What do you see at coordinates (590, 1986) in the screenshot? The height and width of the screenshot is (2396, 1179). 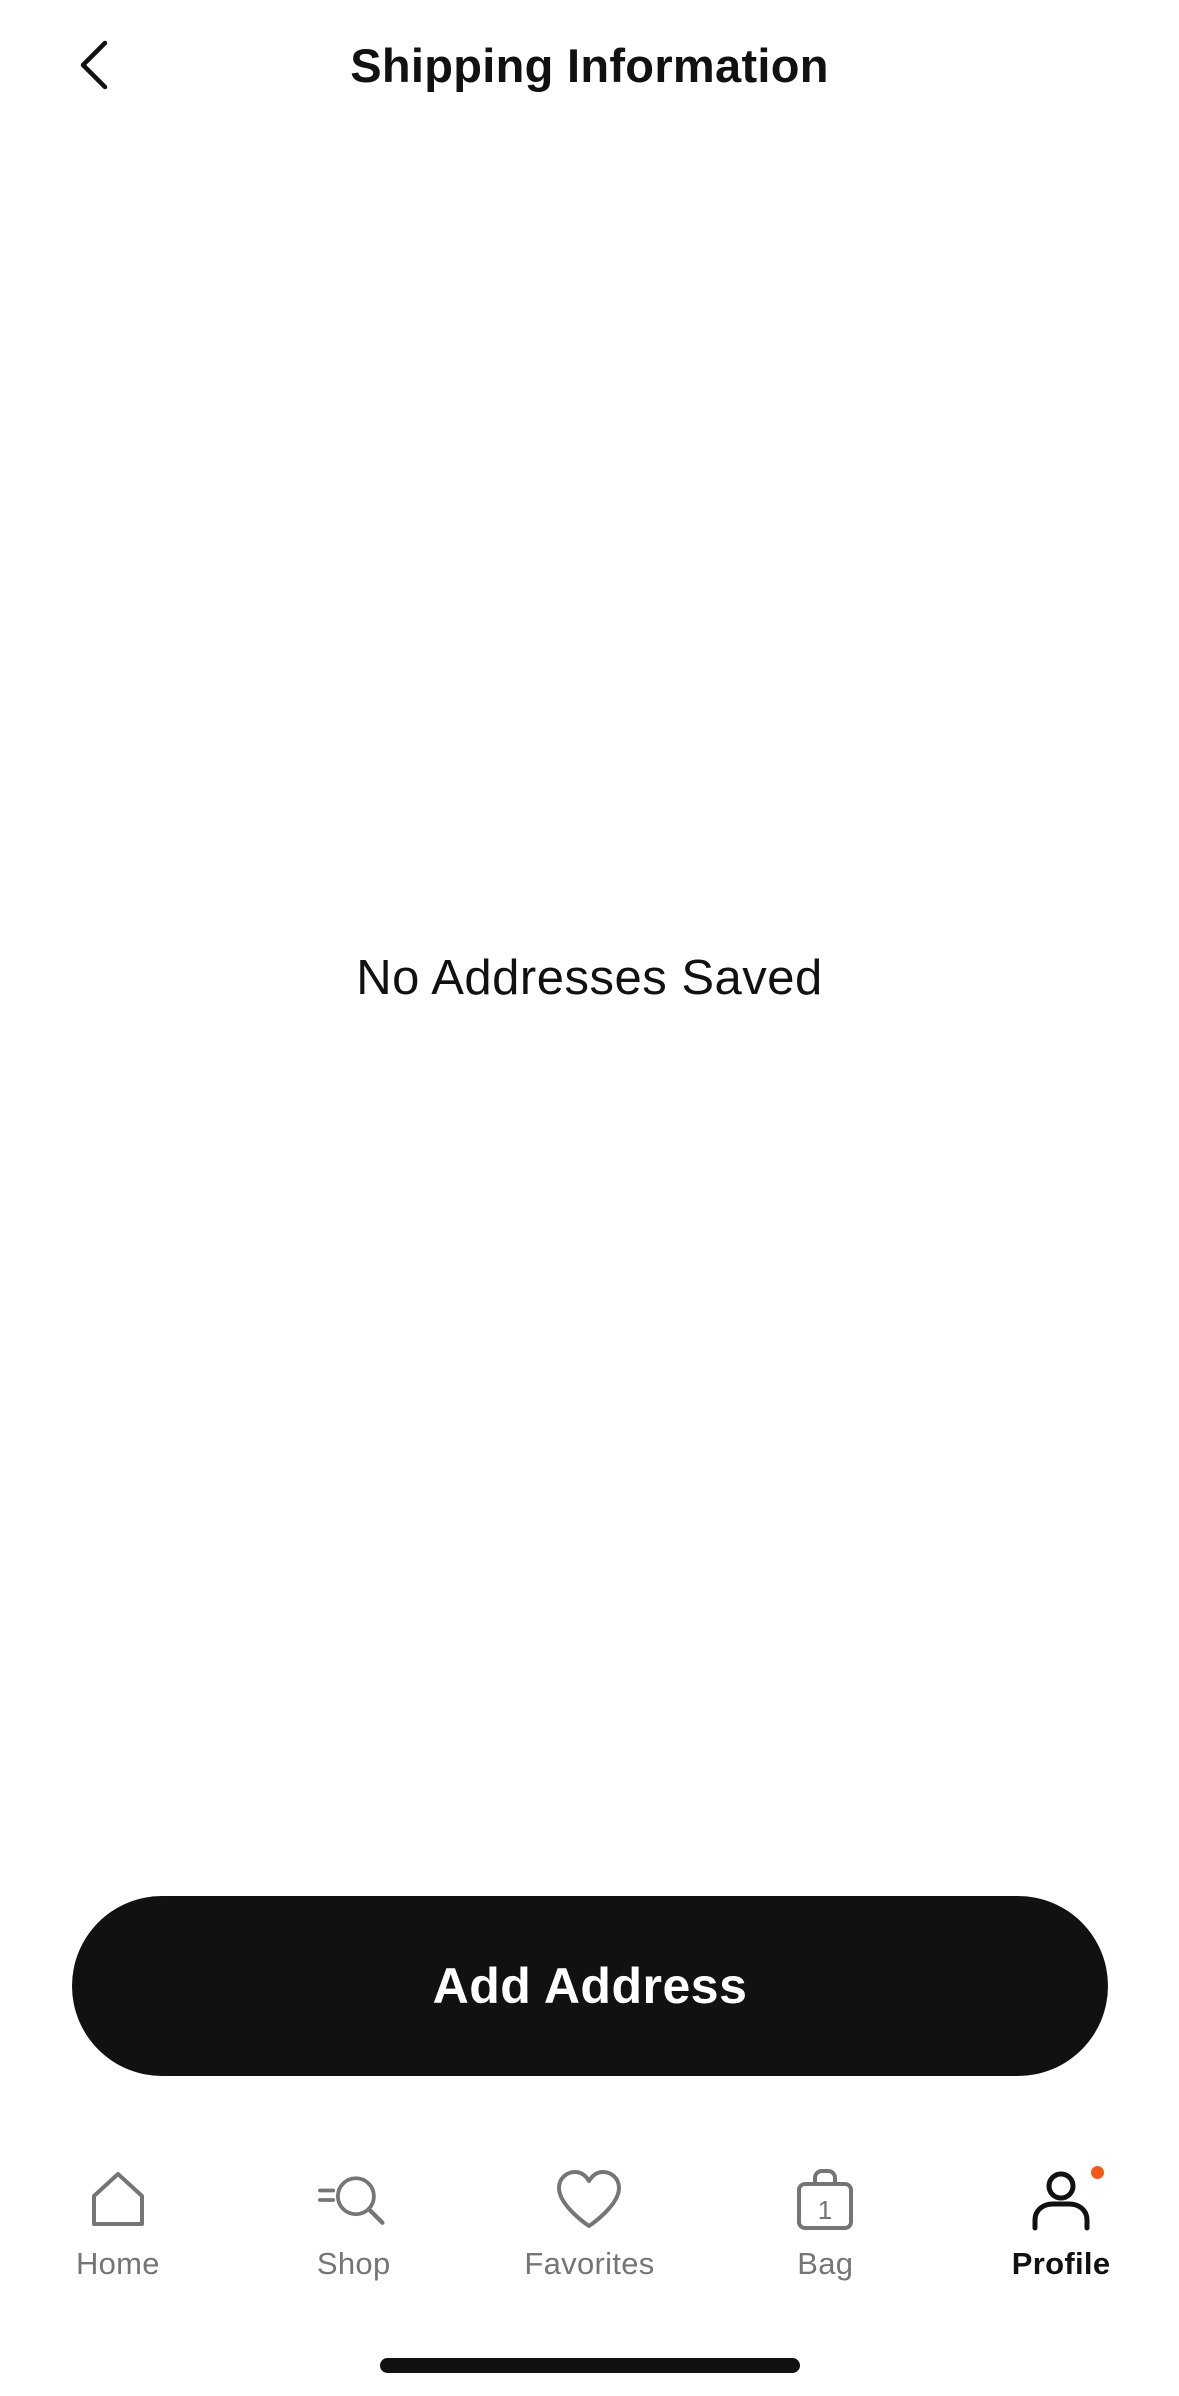 I see `add-address-button: Add Address` at bounding box center [590, 1986].